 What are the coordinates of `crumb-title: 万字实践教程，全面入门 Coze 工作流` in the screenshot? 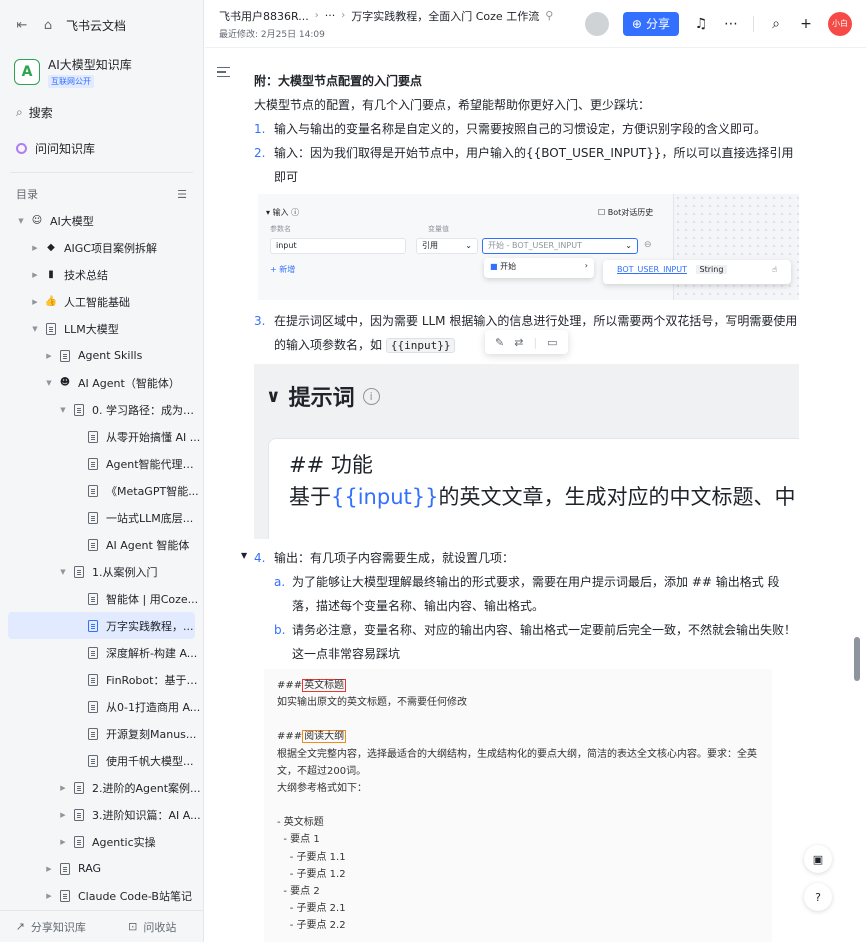 It's located at (445, 16).